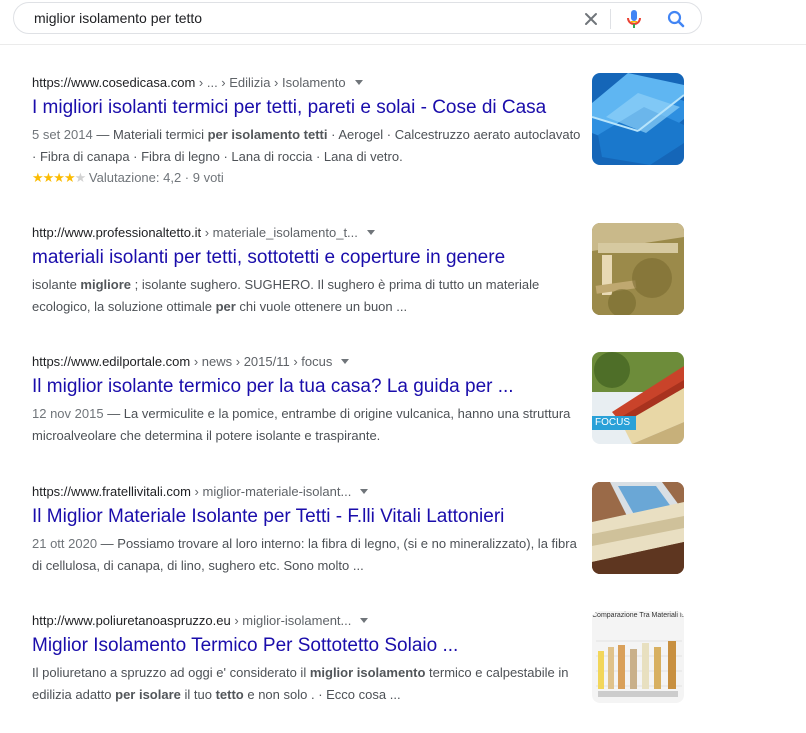 This screenshot has width=806, height=733. I want to click on search-box, so click(357, 18).